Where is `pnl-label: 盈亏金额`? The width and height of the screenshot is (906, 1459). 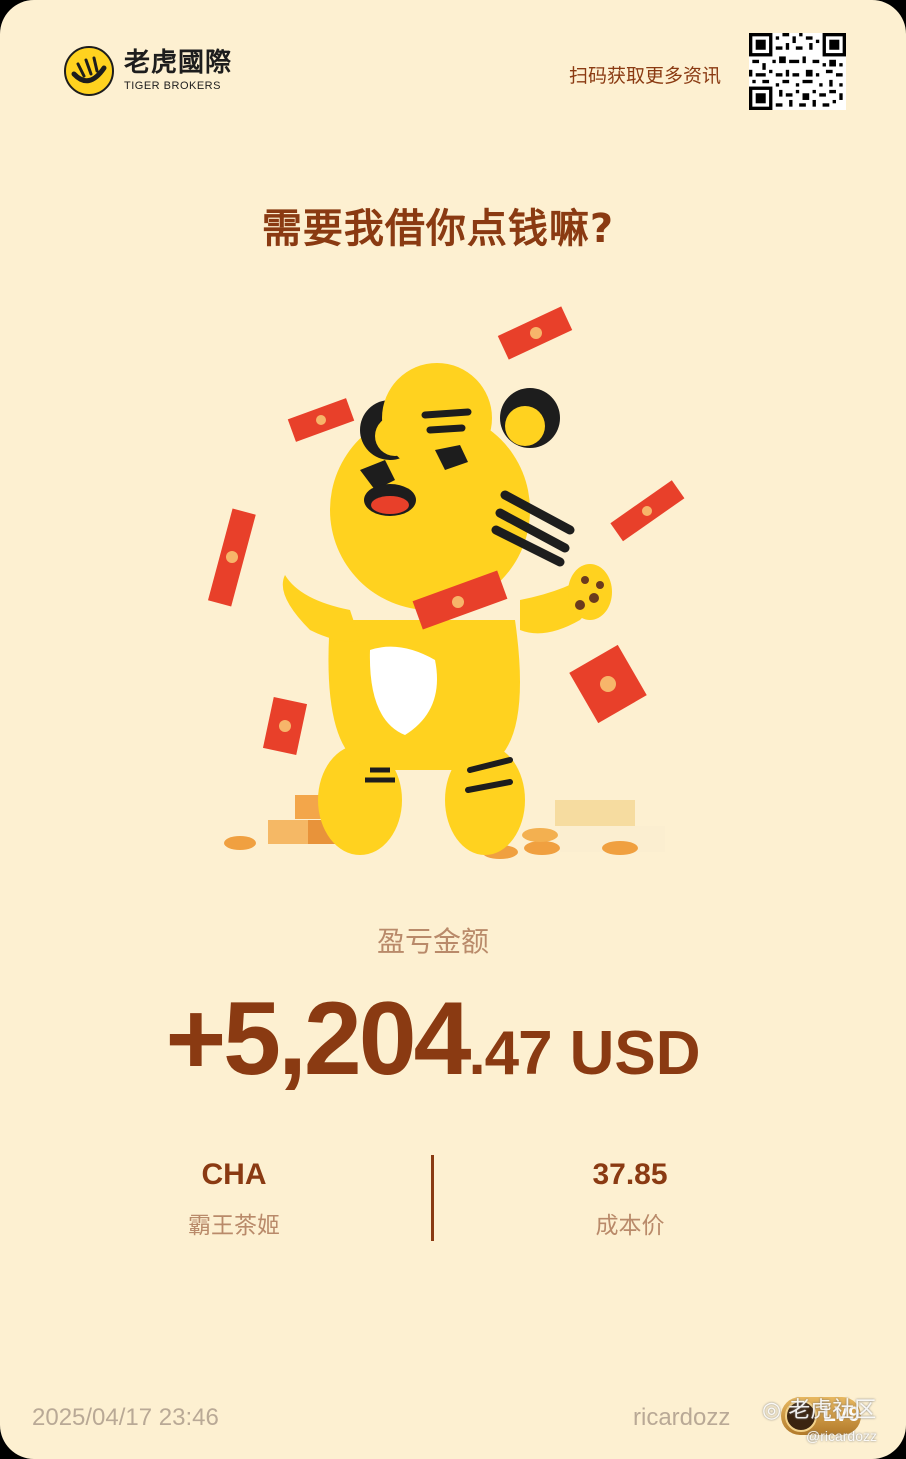 pnl-label: 盈亏金额 is located at coordinates (432, 941).